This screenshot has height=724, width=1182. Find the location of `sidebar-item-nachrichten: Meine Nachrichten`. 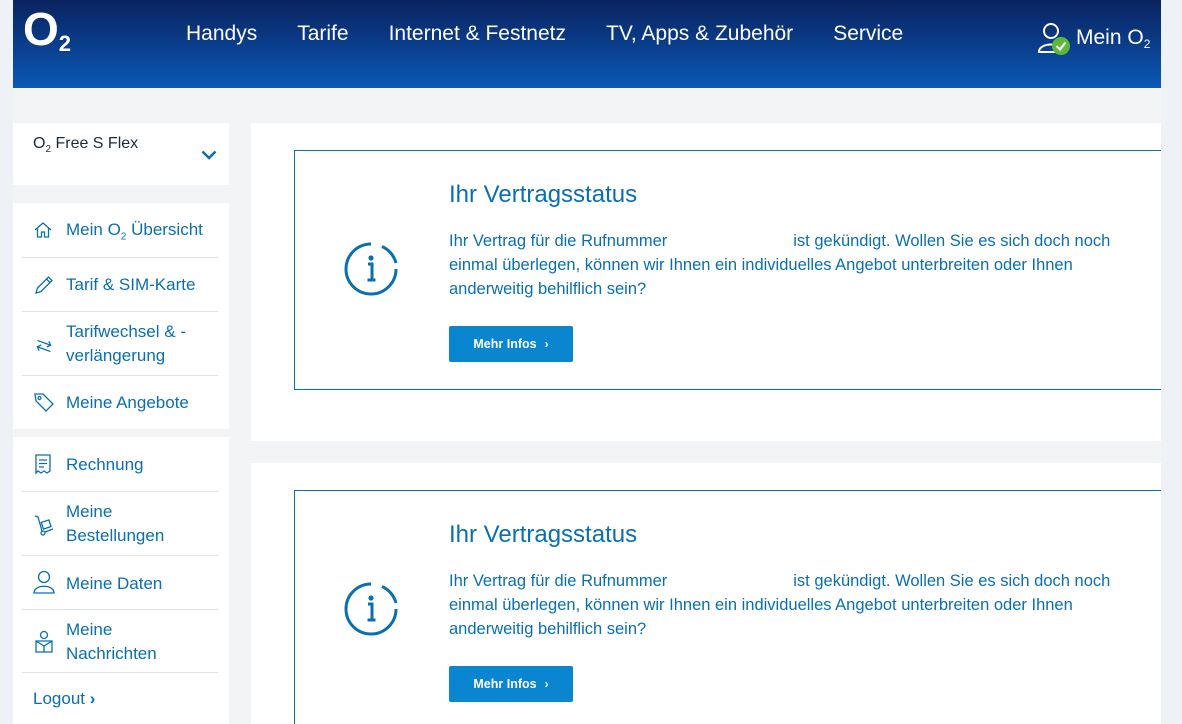

sidebar-item-nachrichten: Meine Nachrichten is located at coordinates (120, 641).